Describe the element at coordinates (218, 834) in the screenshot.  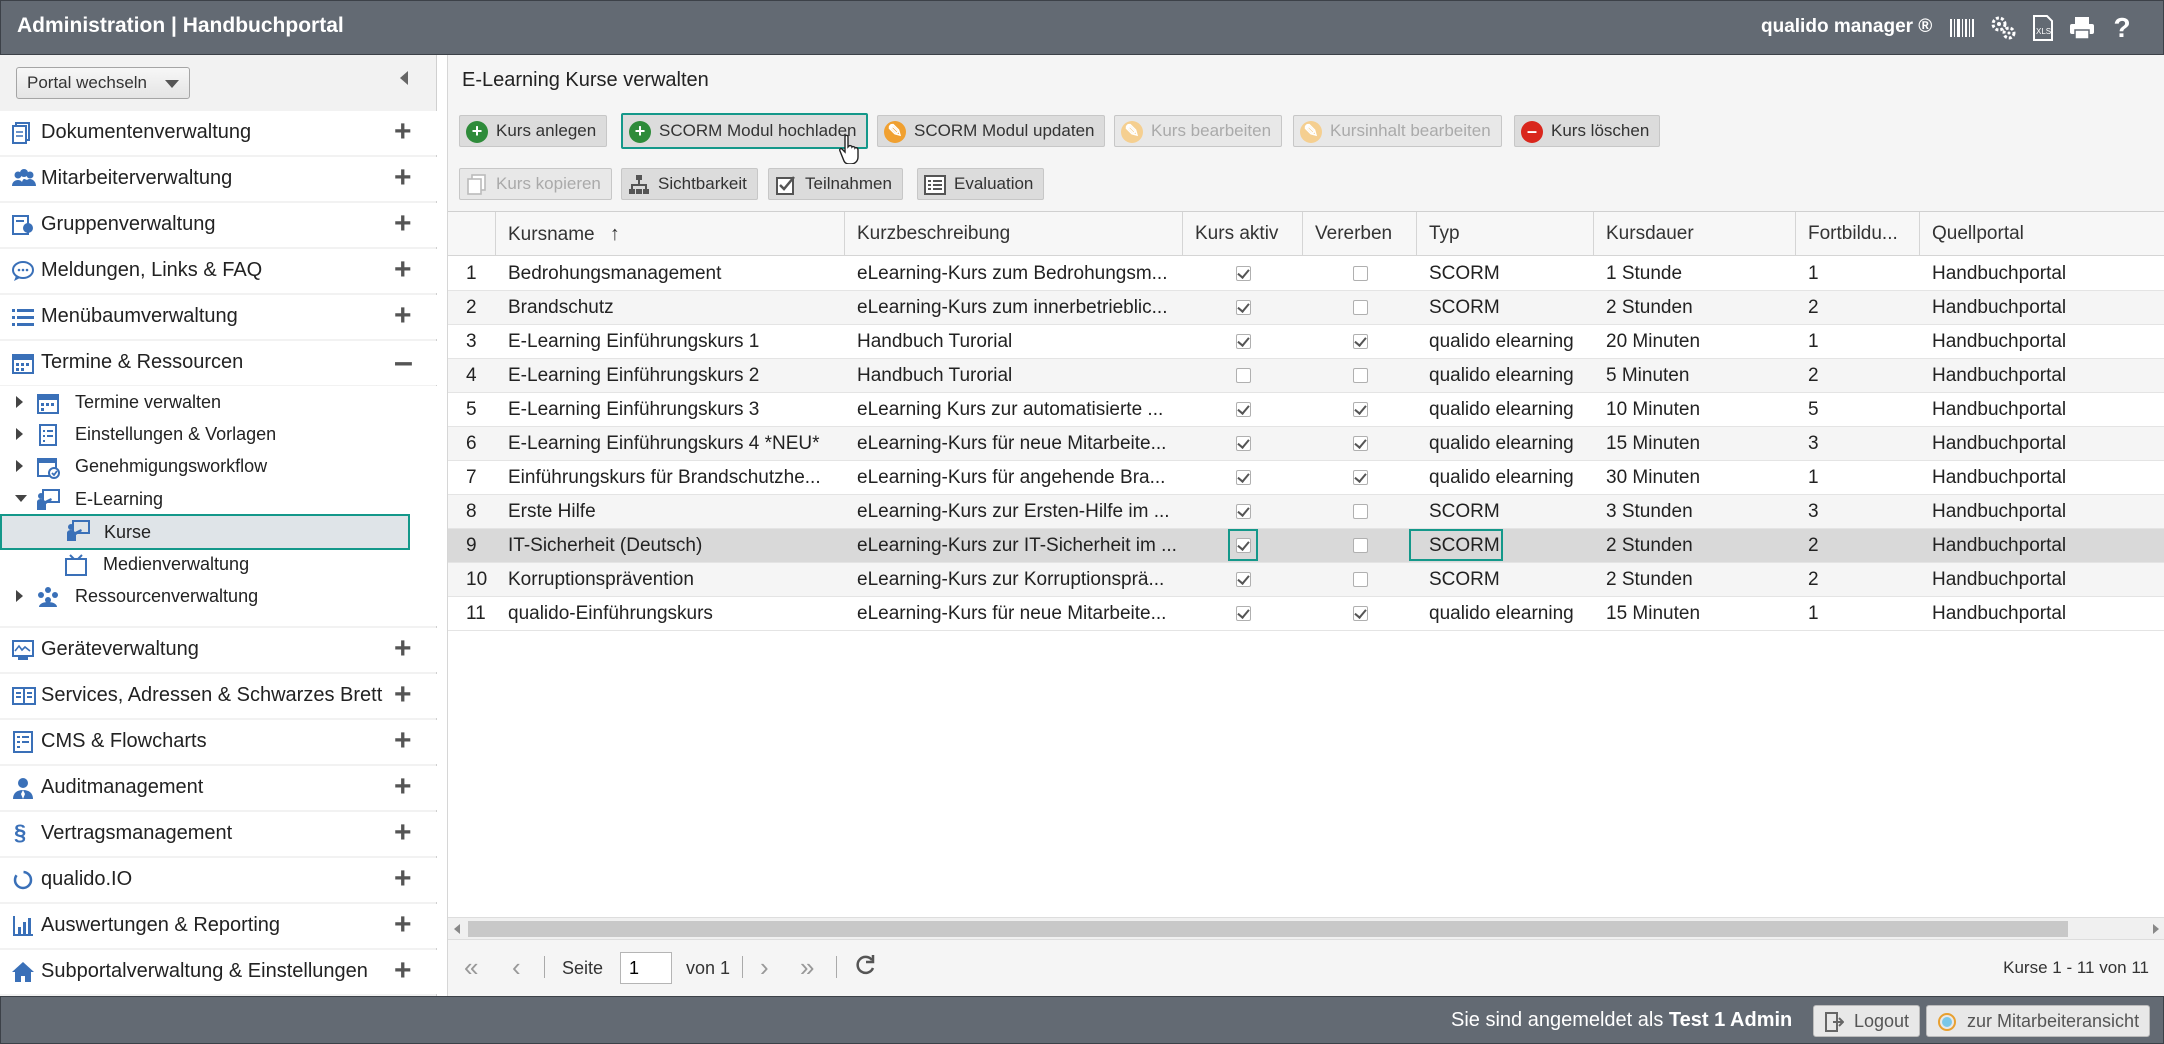
I see `nav-item-vertragsmanagement: § Vertragsmanagement +` at that location.